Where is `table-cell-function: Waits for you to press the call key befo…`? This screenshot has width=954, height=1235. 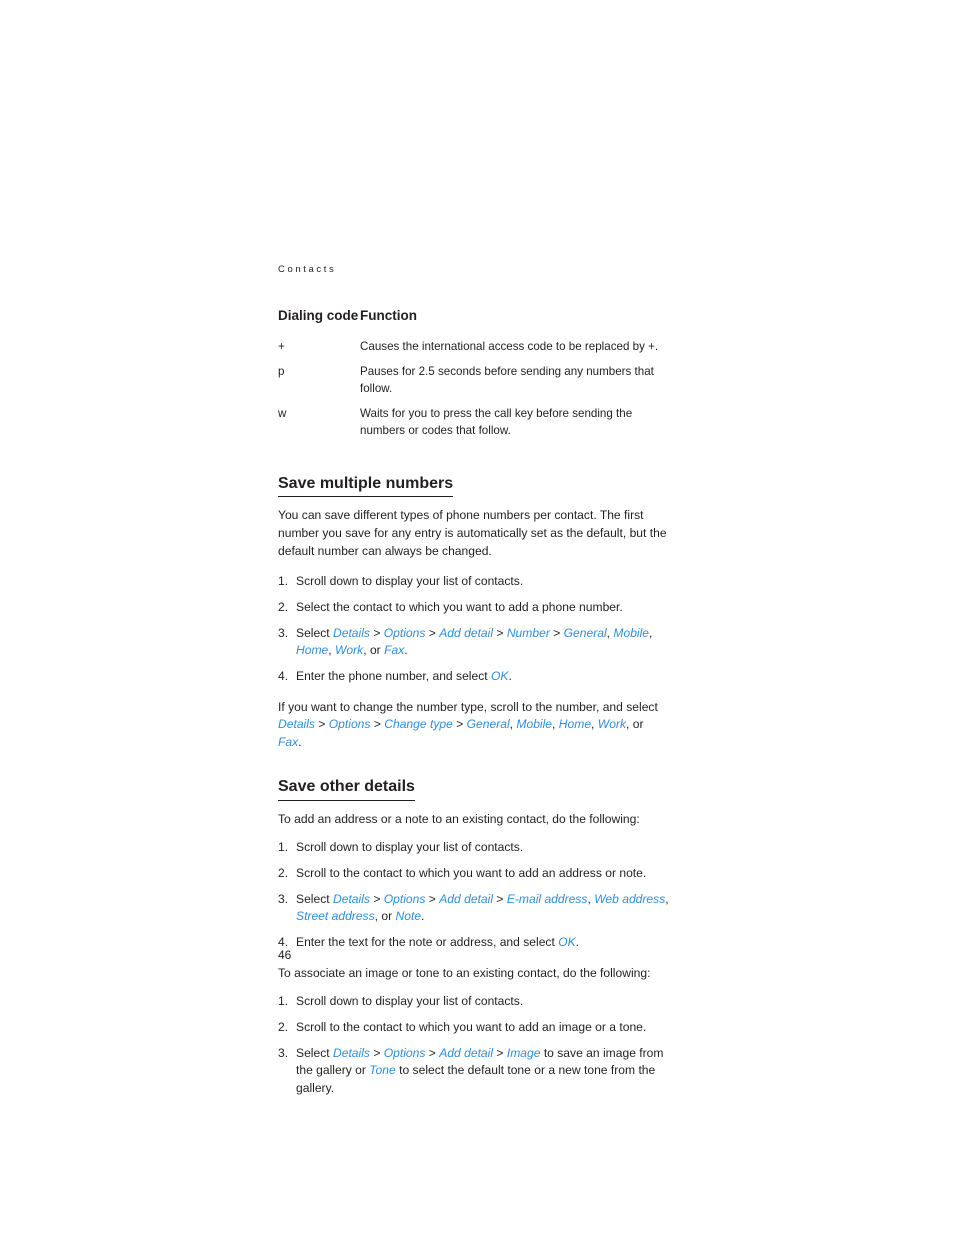
table-cell-function: Waits for you to press the call key befo… is located at coordinates (496, 422).